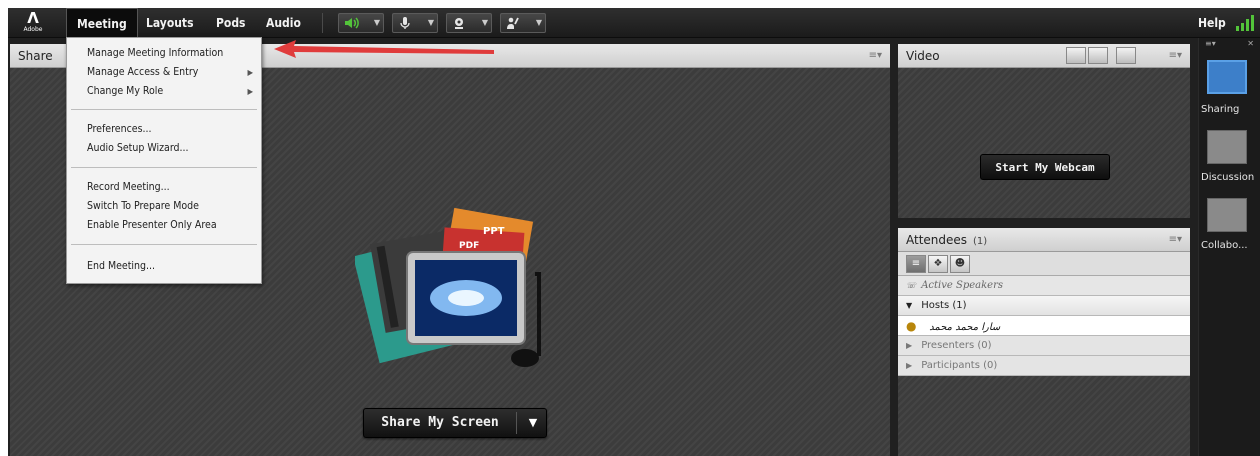 The height and width of the screenshot is (456, 1260). I want to click on share-pod-title: Share, so click(35, 56).